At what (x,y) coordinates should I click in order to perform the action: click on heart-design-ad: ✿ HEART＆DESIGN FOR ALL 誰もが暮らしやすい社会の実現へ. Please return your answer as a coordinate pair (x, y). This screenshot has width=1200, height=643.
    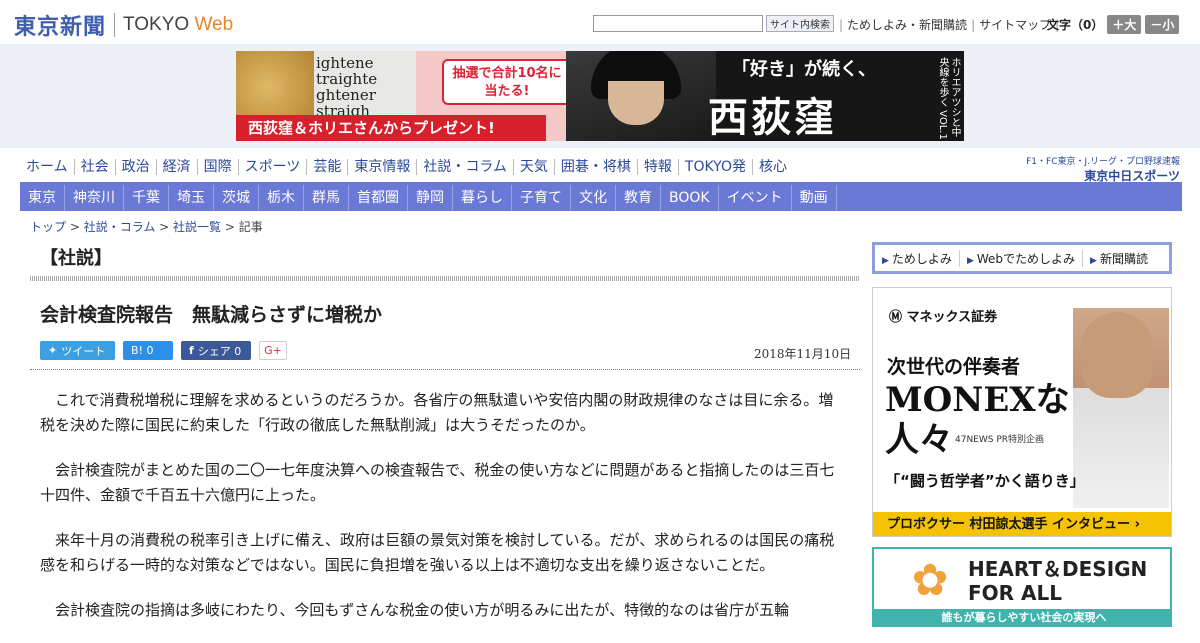
    Looking at the image, I should click on (1022, 587).